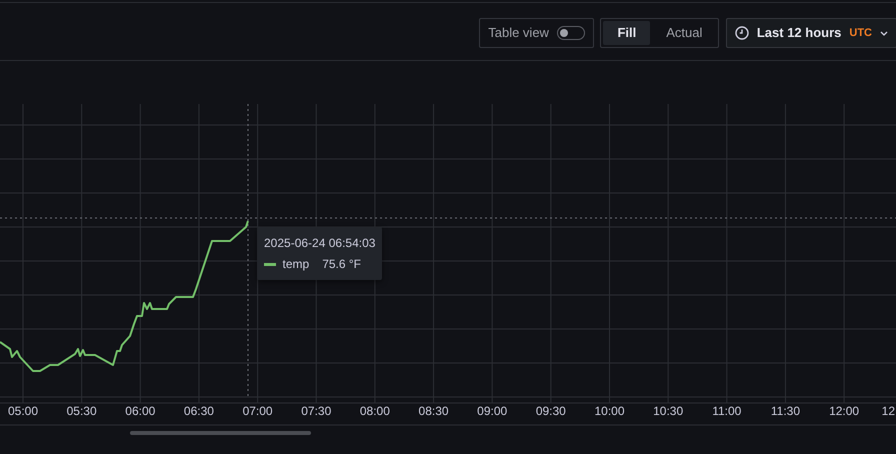  I want to click on scrollbar-thumb, so click(220, 433).